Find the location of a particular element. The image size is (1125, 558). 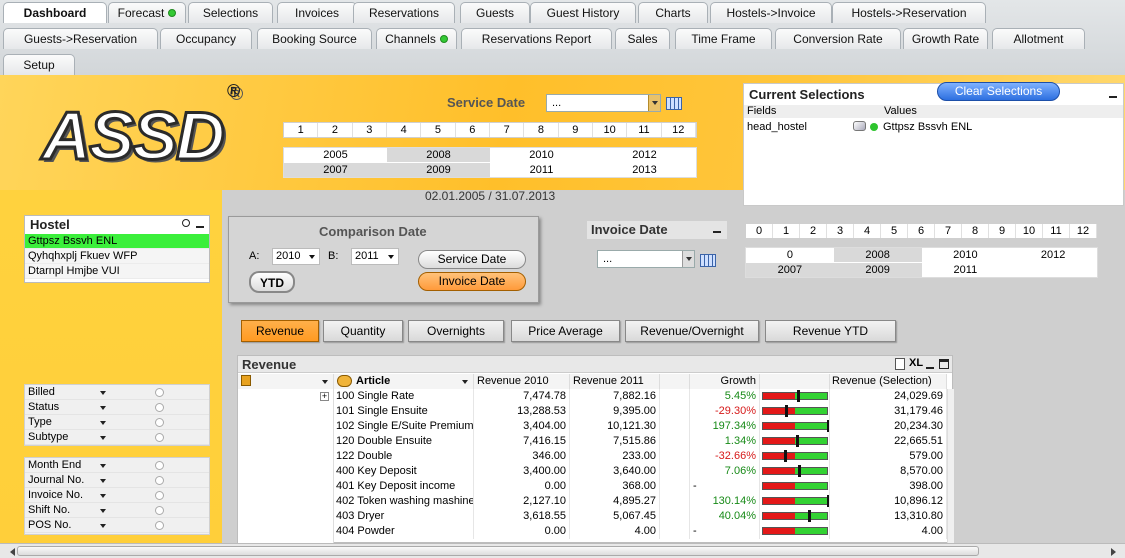

scroll-right-icon is located at coordinates (1115, 552).